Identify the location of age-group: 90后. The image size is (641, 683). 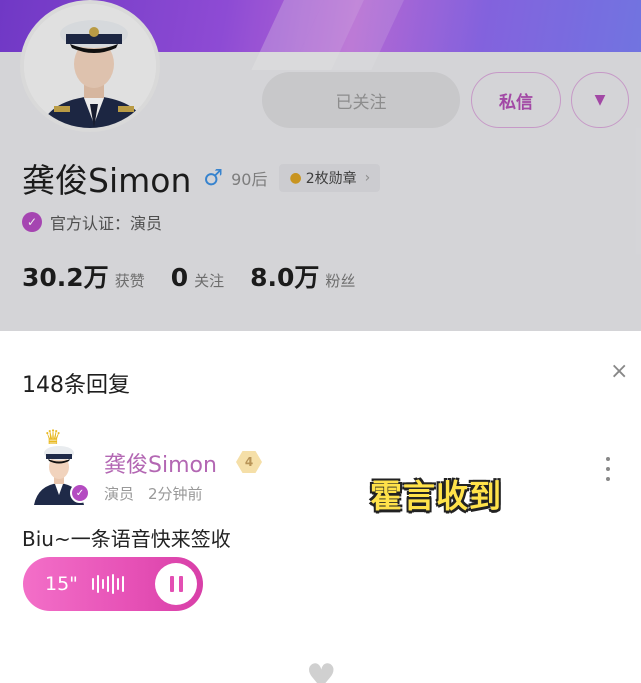
(249, 179).